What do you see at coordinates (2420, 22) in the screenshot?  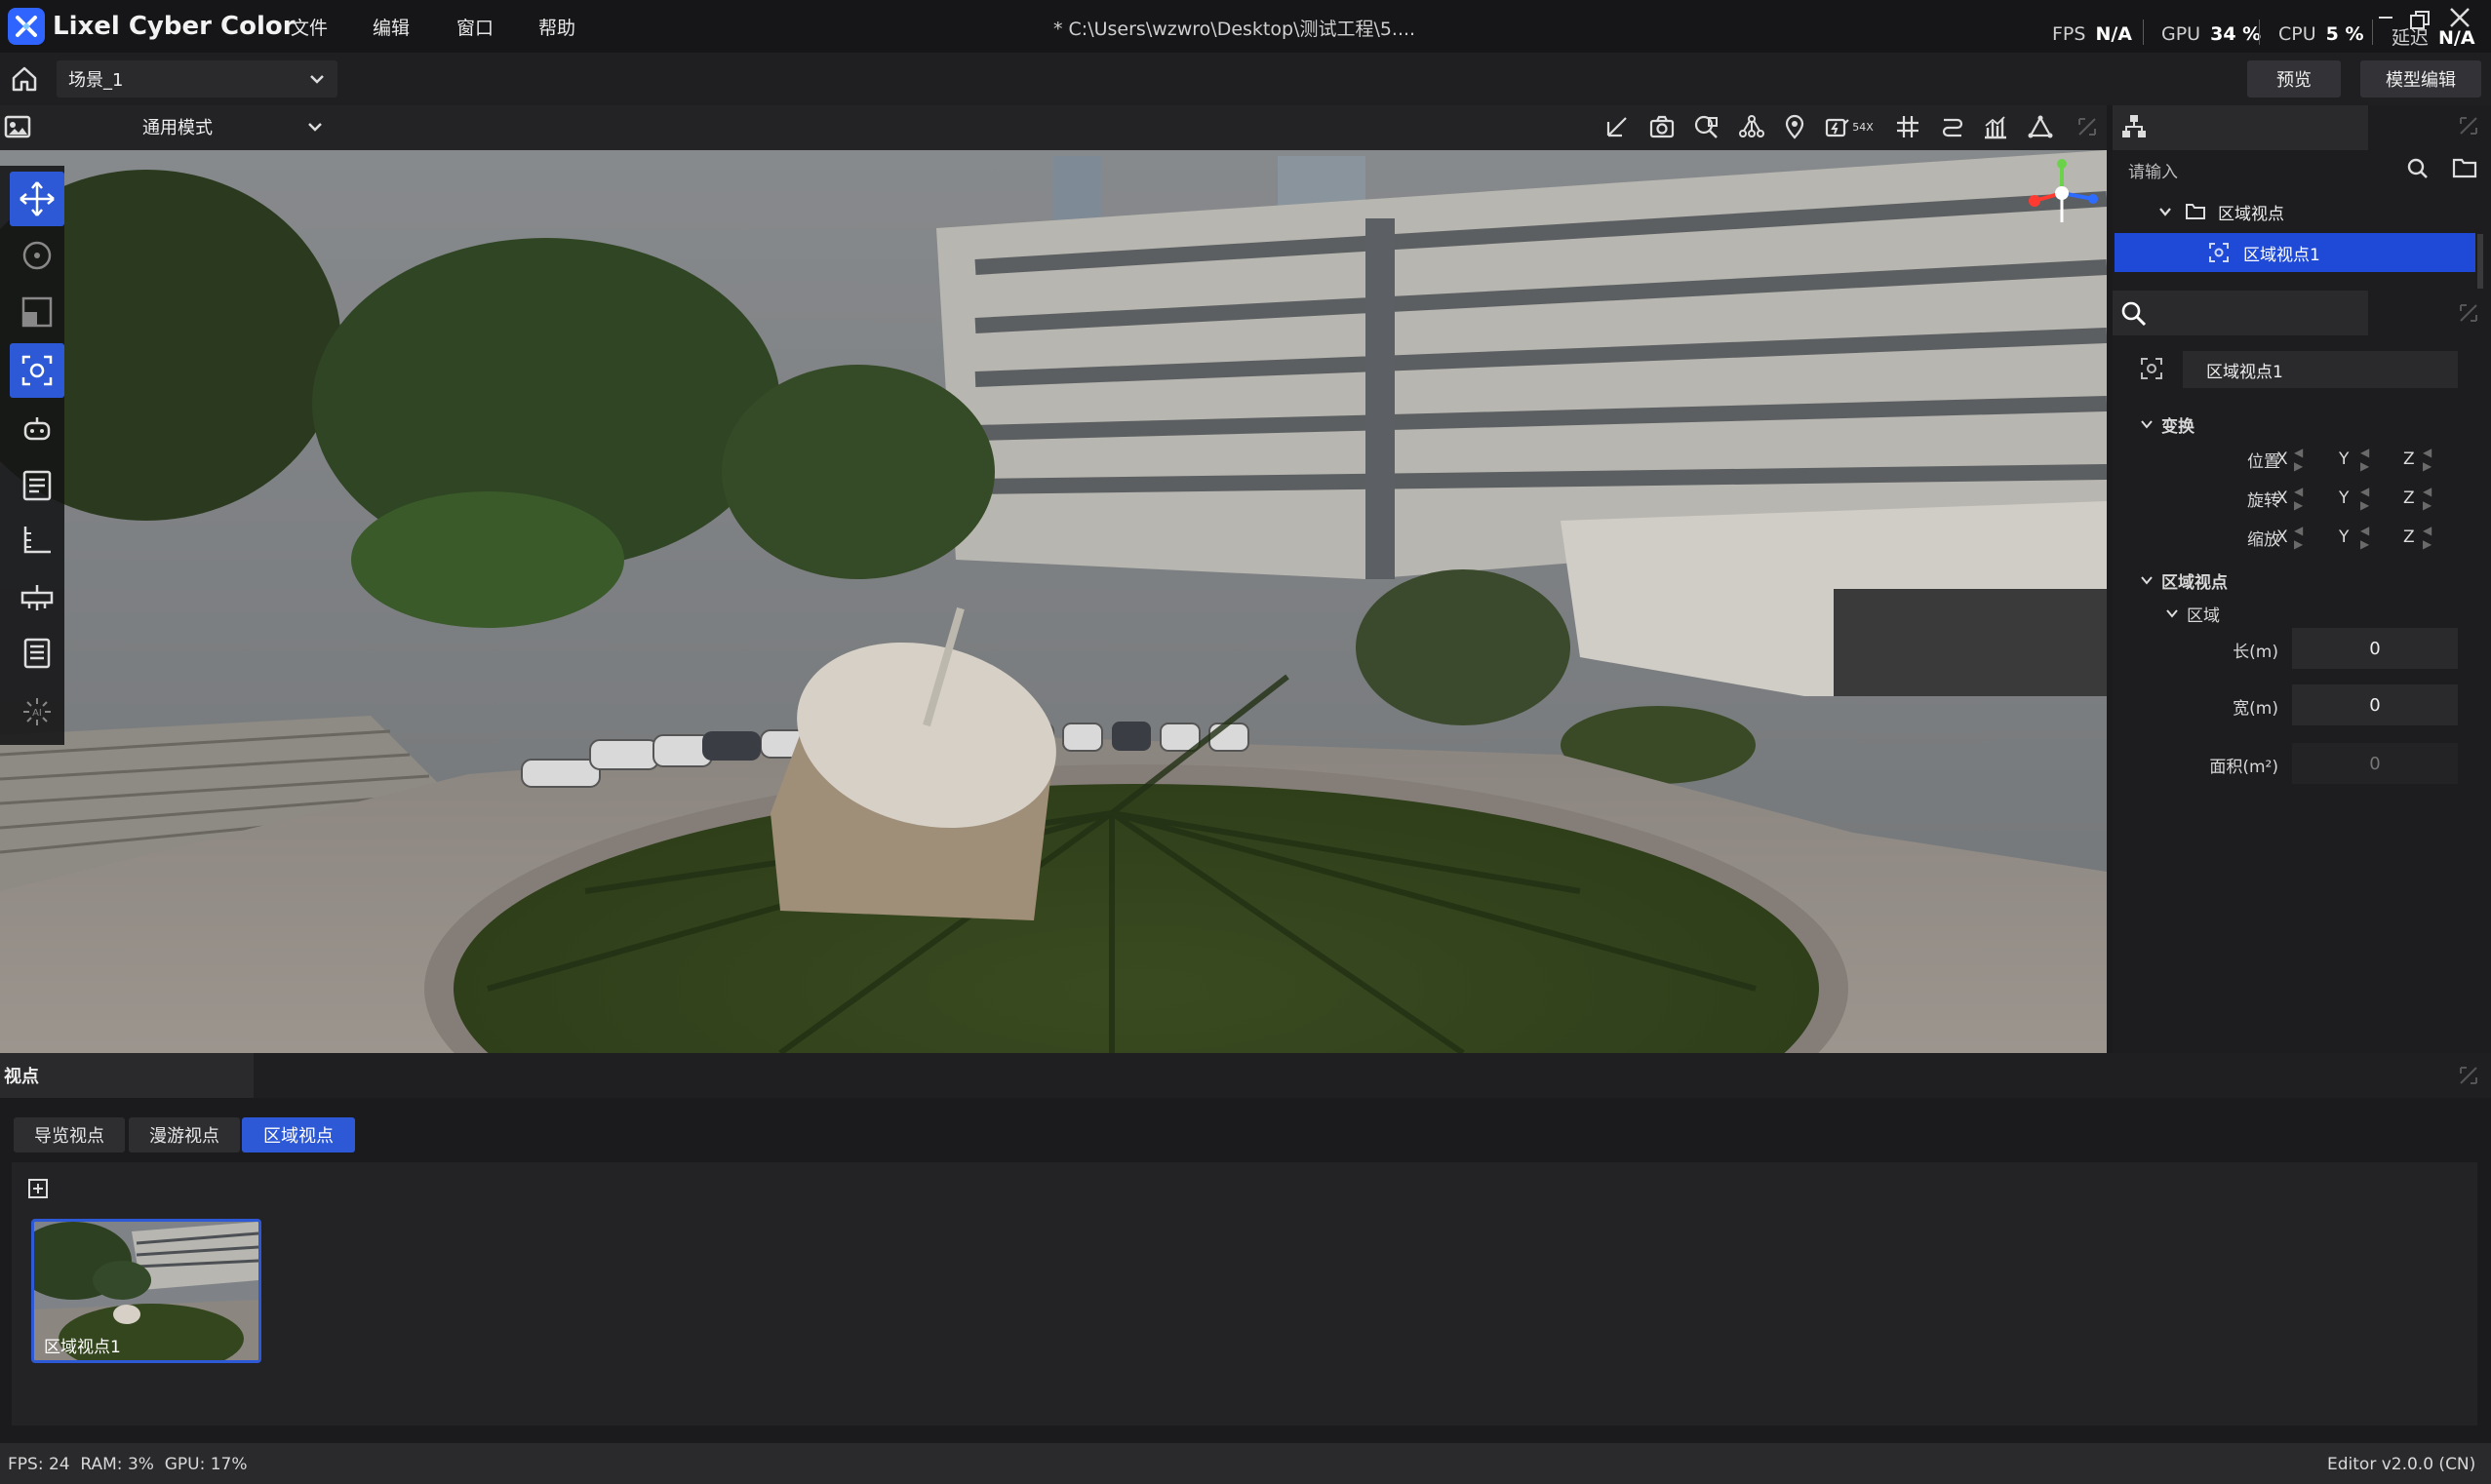 I see `restore-icon` at bounding box center [2420, 22].